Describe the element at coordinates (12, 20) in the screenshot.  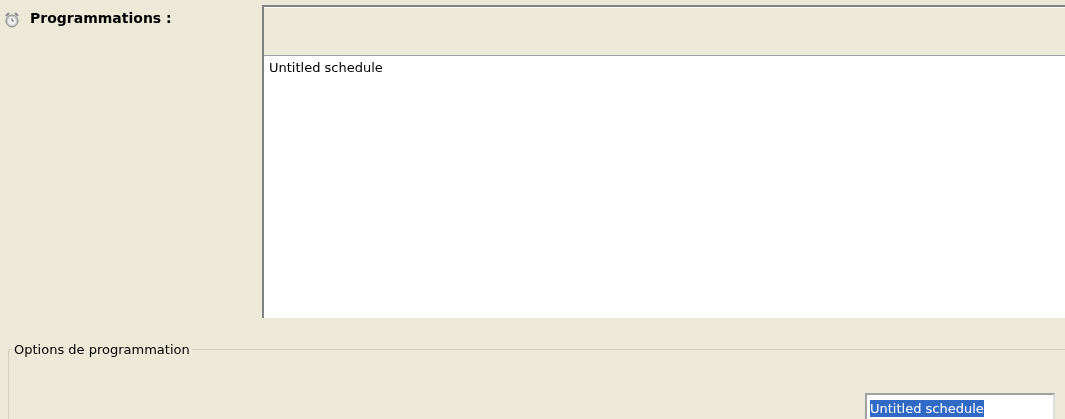
I see `alarm-clock-icon` at that location.